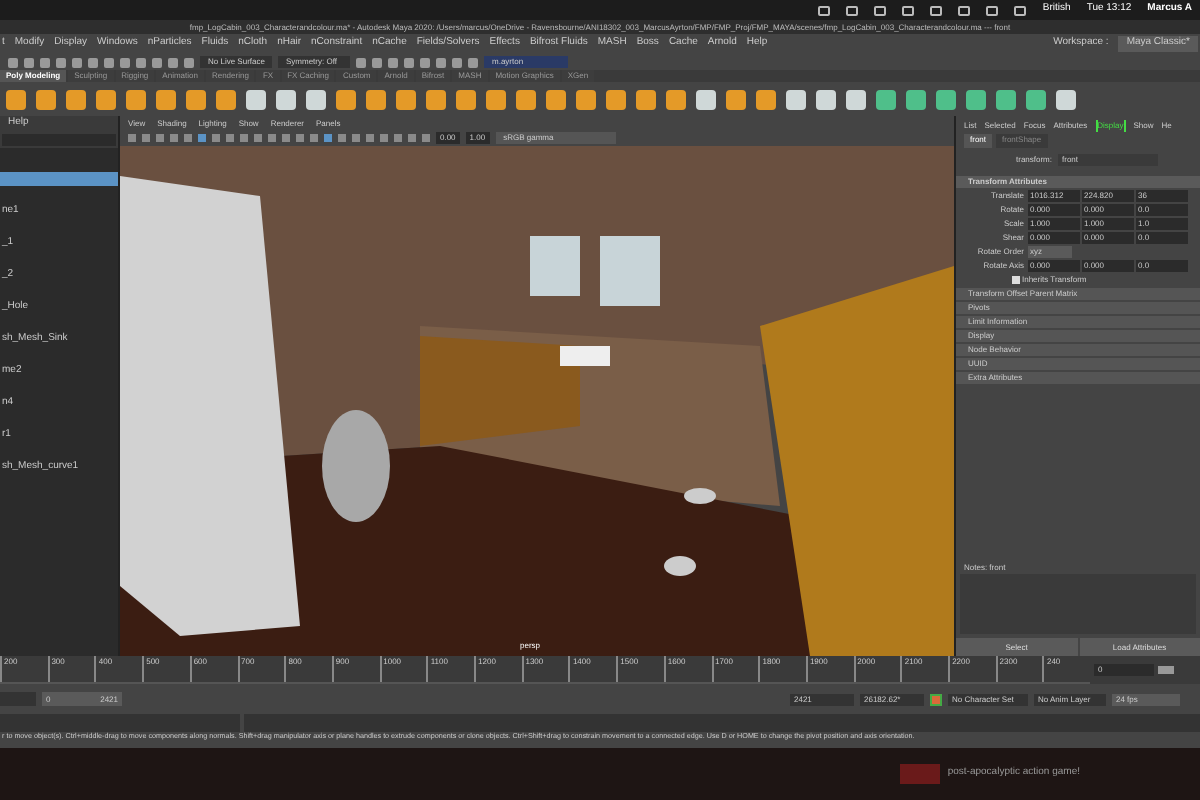 This screenshot has width=1200, height=800. What do you see at coordinates (936, 699) in the screenshot?
I see `auto-key-icon` at bounding box center [936, 699].